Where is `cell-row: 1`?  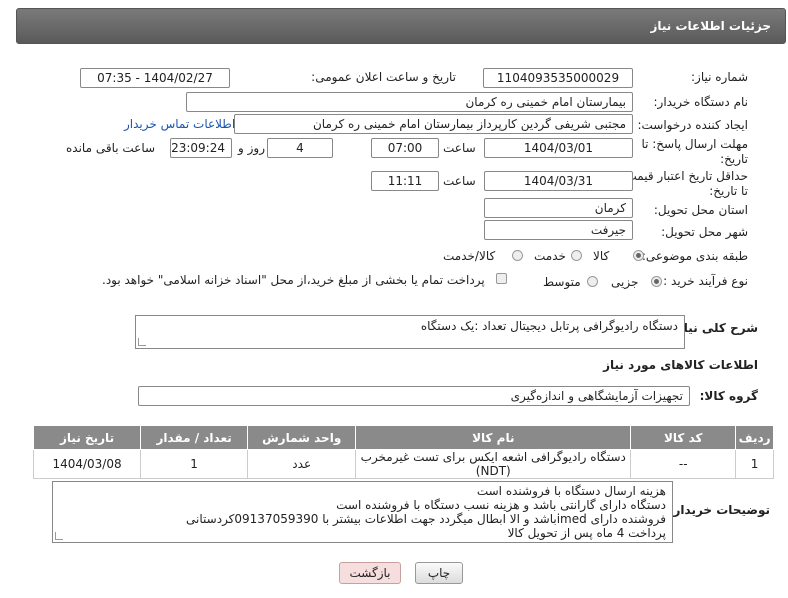
cell-row: 1 is located at coordinates (754, 464).